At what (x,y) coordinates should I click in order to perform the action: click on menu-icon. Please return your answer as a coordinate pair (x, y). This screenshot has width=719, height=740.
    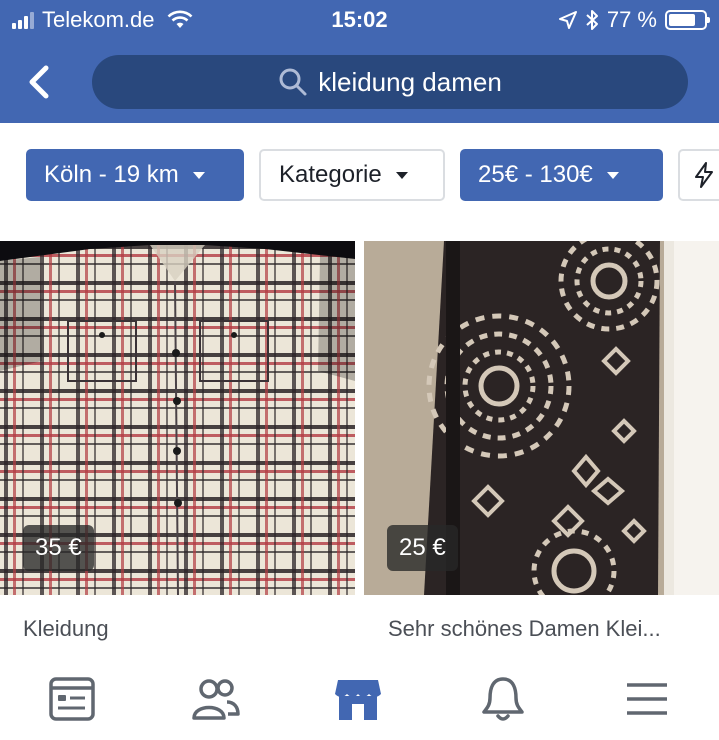
    Looking at the image, I should click on (647, 699).